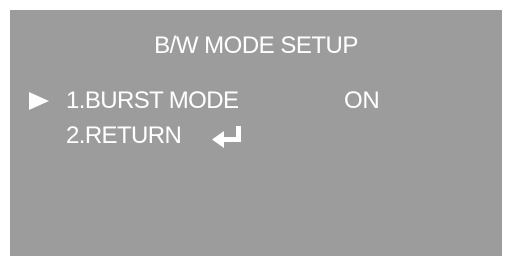 This screenshot has width=512, height=258. Describe the element at coordinates (256, 136) in the screenshot. I see `menu-item-return: 2.RETURN` at that location.